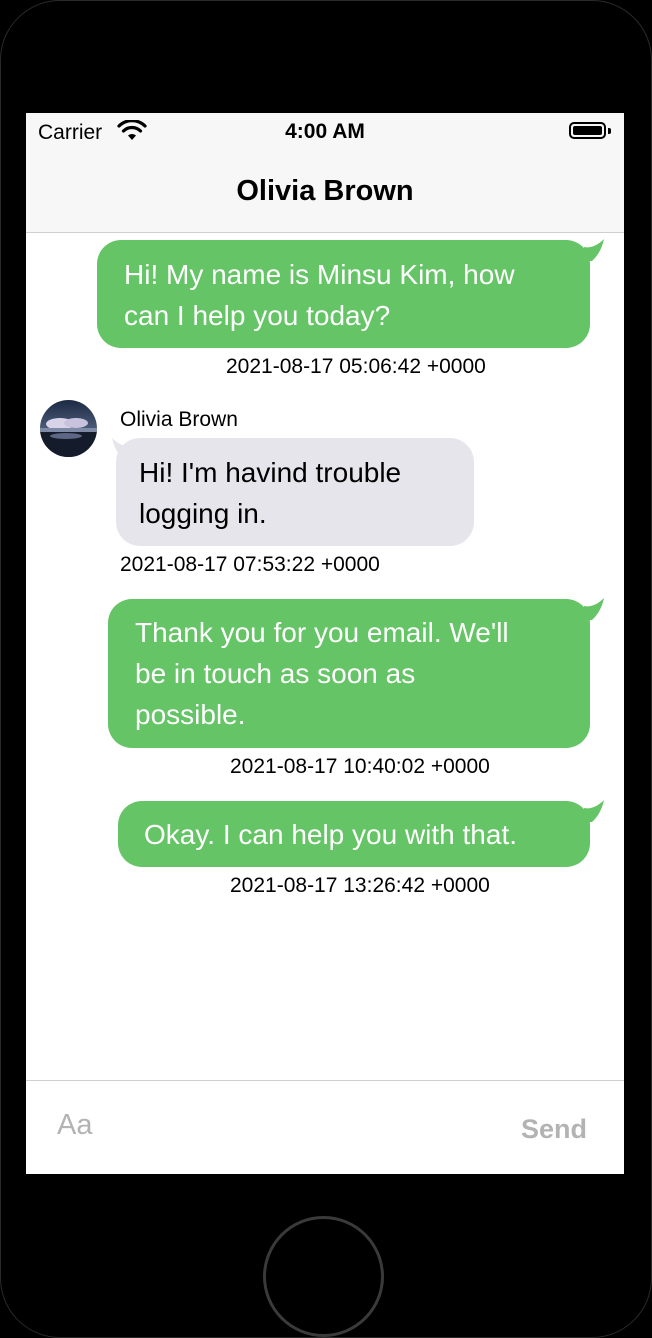  What do you see at coordinates (190, 714) in the screenshot?
I see `message-text-line: possible.` at bounding box center [190, 714].